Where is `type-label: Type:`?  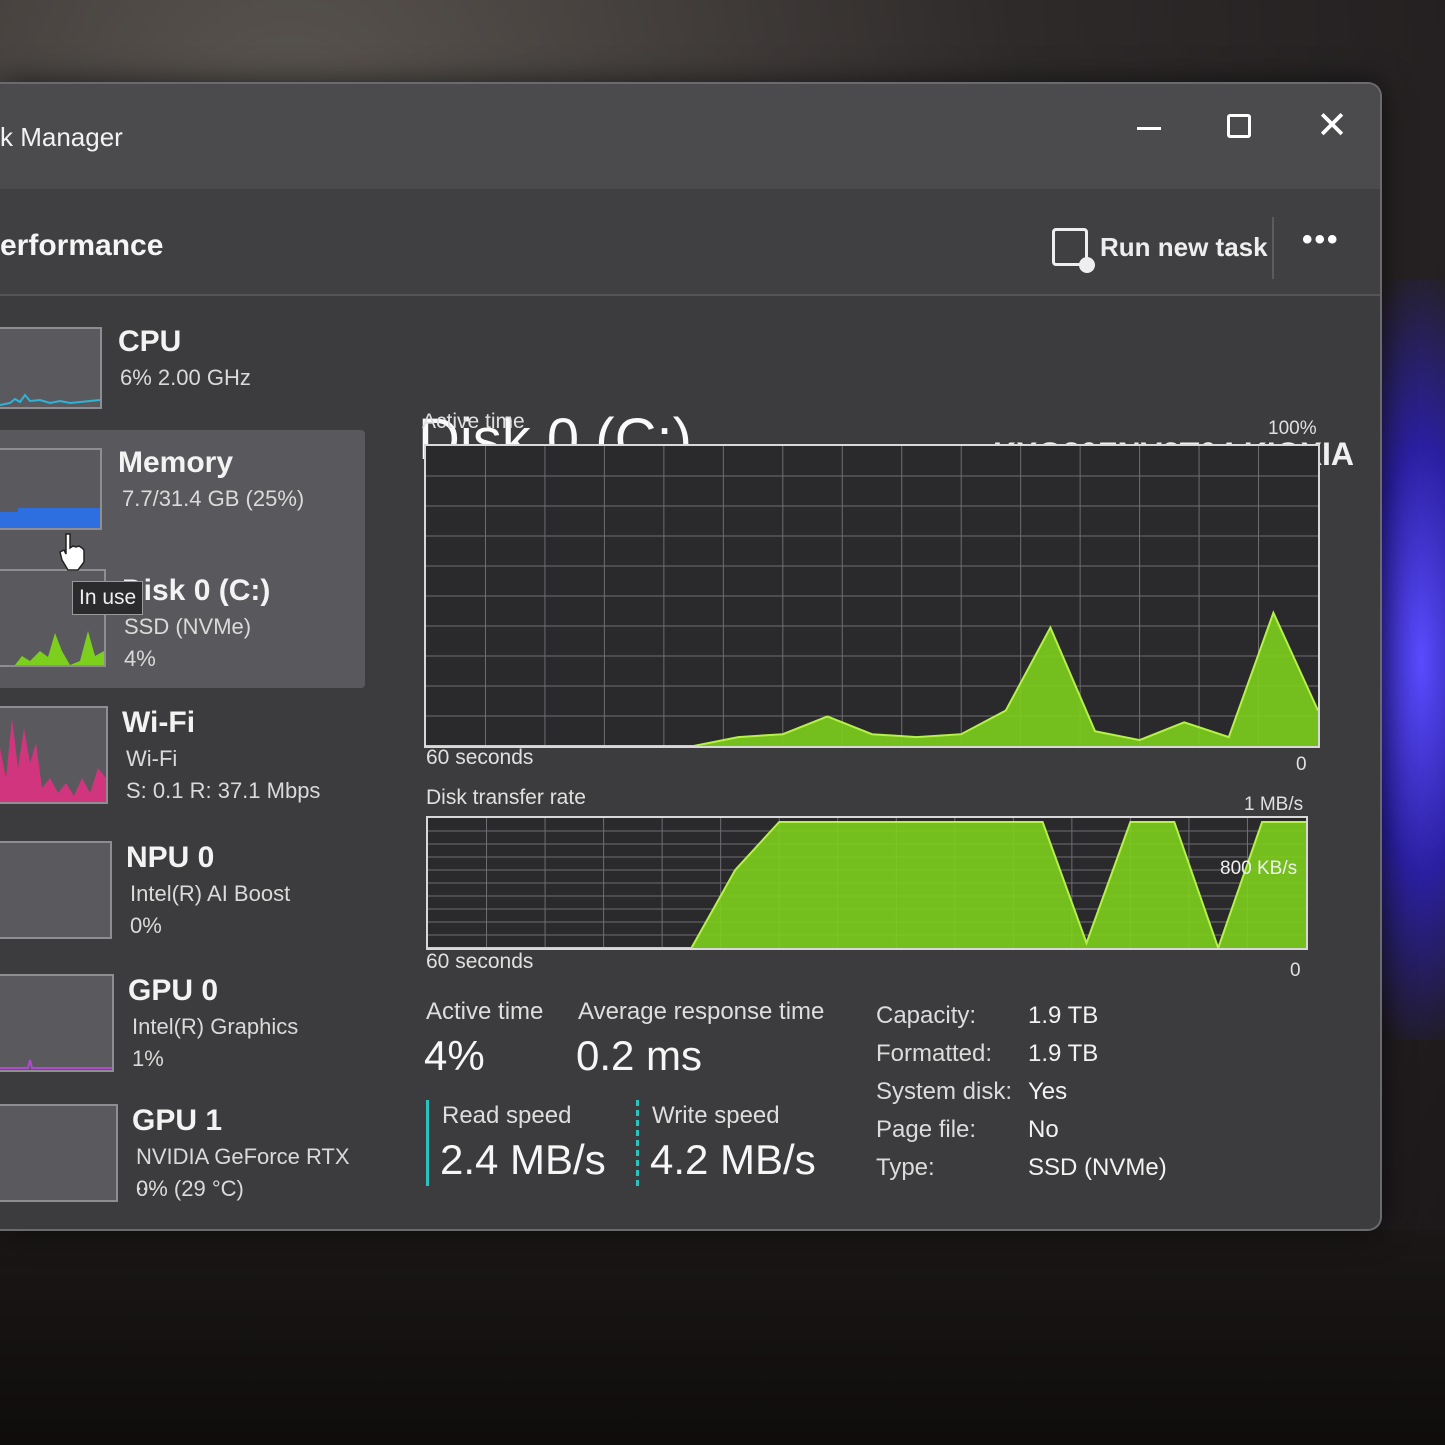 type-label: Type: is located at coordinates (905, 1167).